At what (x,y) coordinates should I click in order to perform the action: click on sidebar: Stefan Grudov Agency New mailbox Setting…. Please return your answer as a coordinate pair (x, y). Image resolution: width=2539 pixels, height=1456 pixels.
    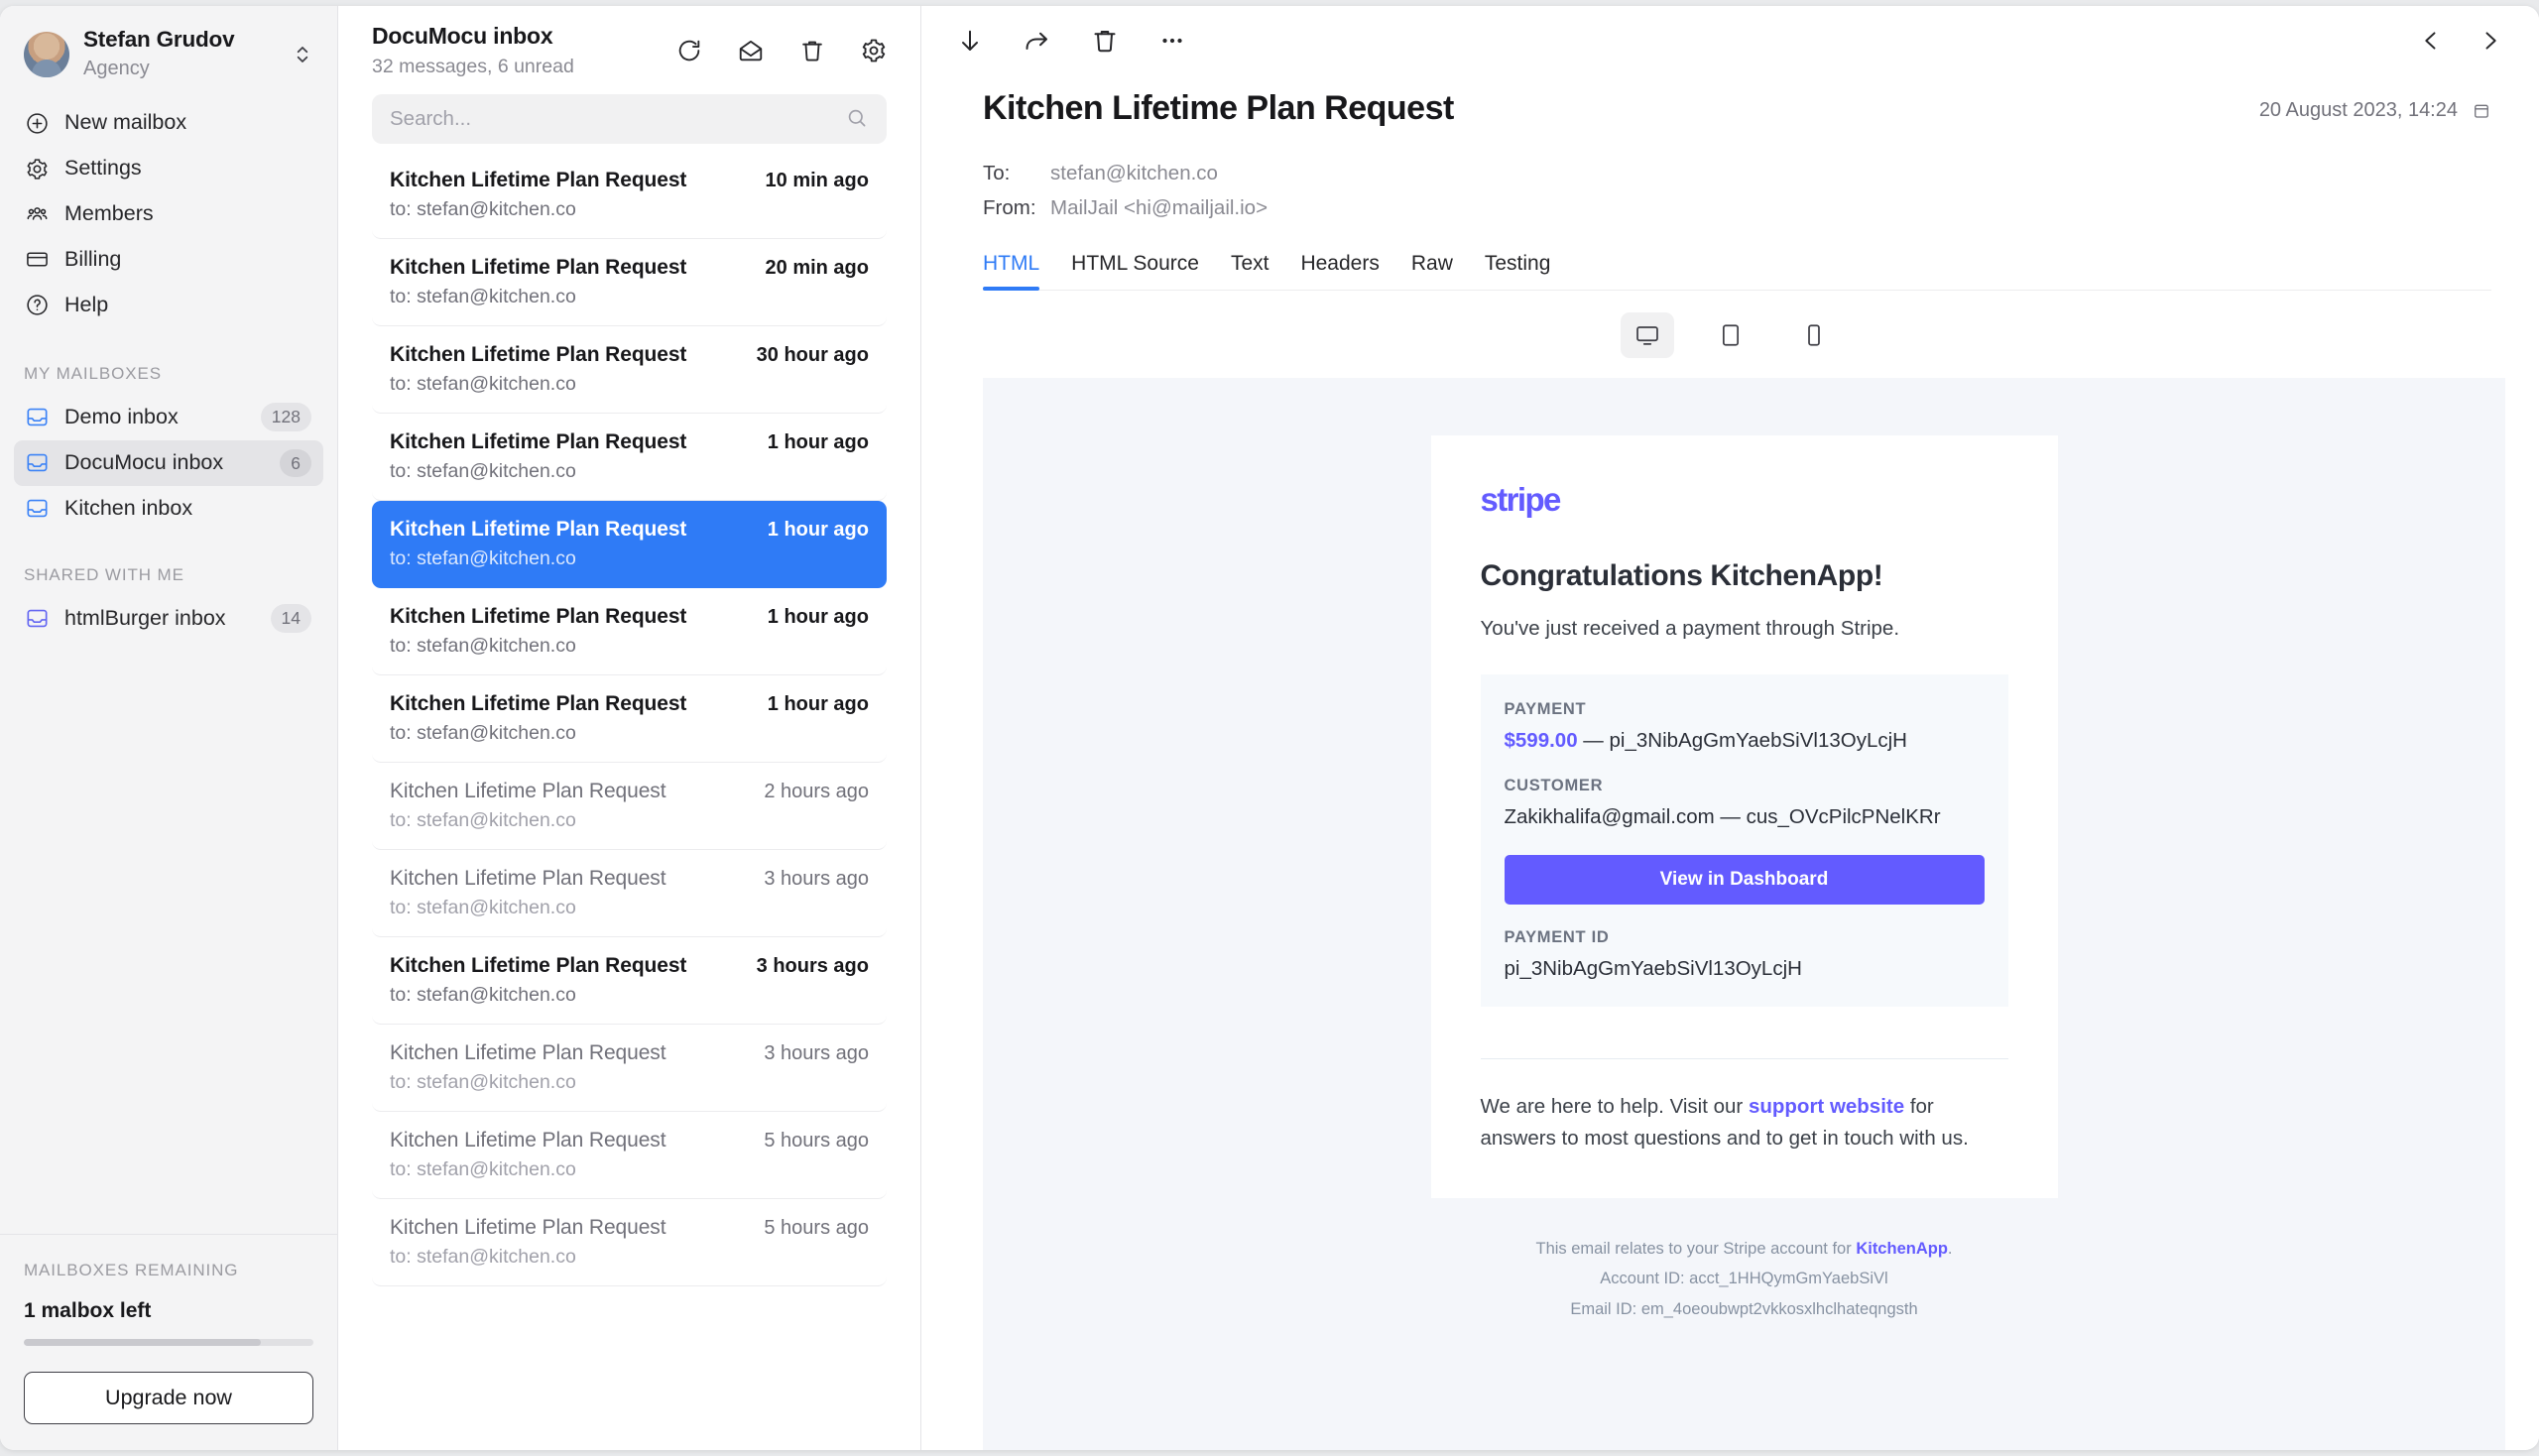
    Looking at the image, I should click on (169, 728).